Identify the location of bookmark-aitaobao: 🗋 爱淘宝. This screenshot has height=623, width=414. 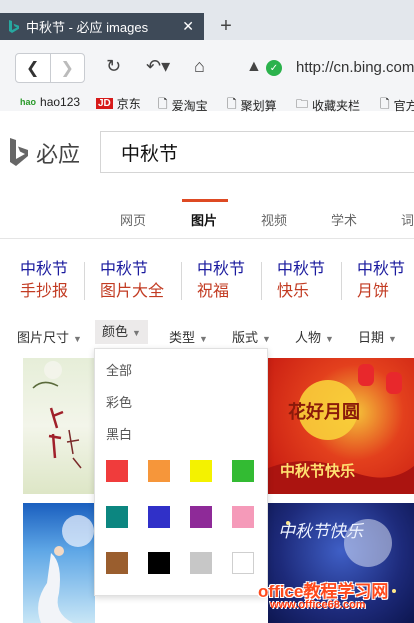
(183, 105).